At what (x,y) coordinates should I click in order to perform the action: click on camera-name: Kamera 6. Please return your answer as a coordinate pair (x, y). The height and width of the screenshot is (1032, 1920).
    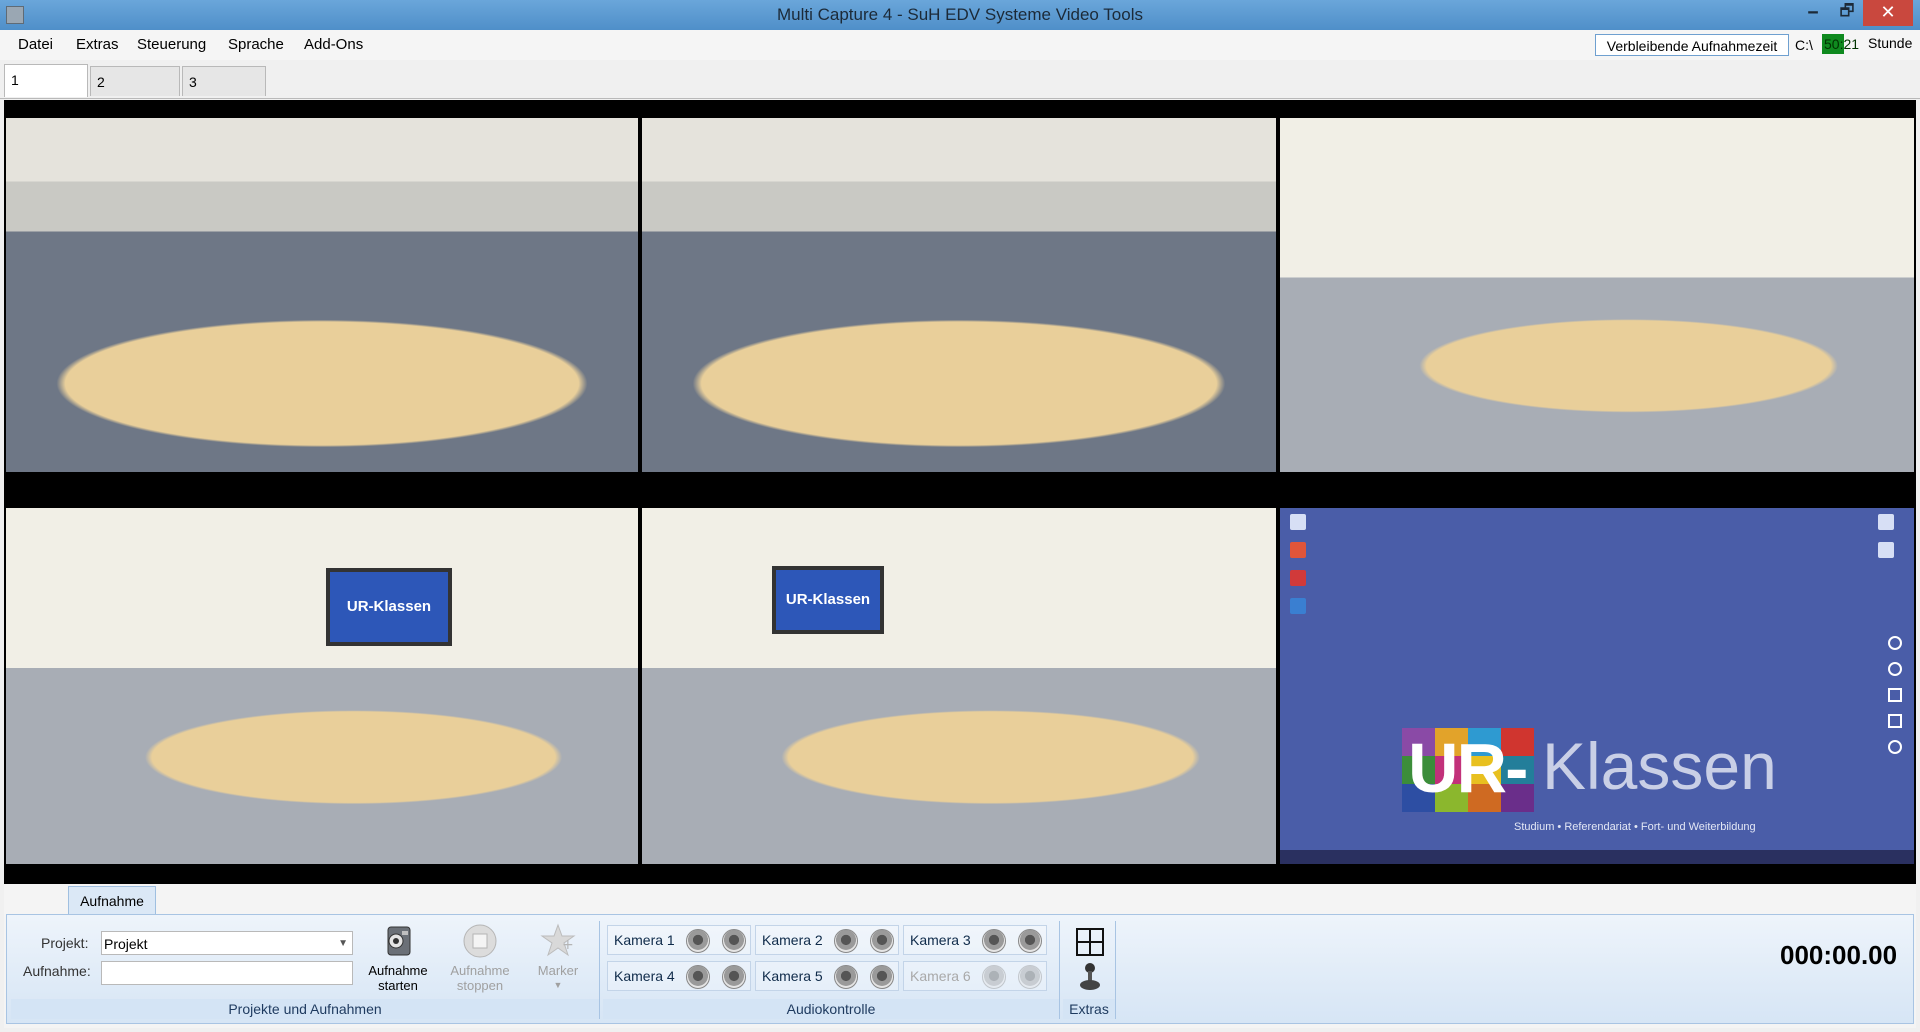
    Looking at the image, I should click on (940, 976).